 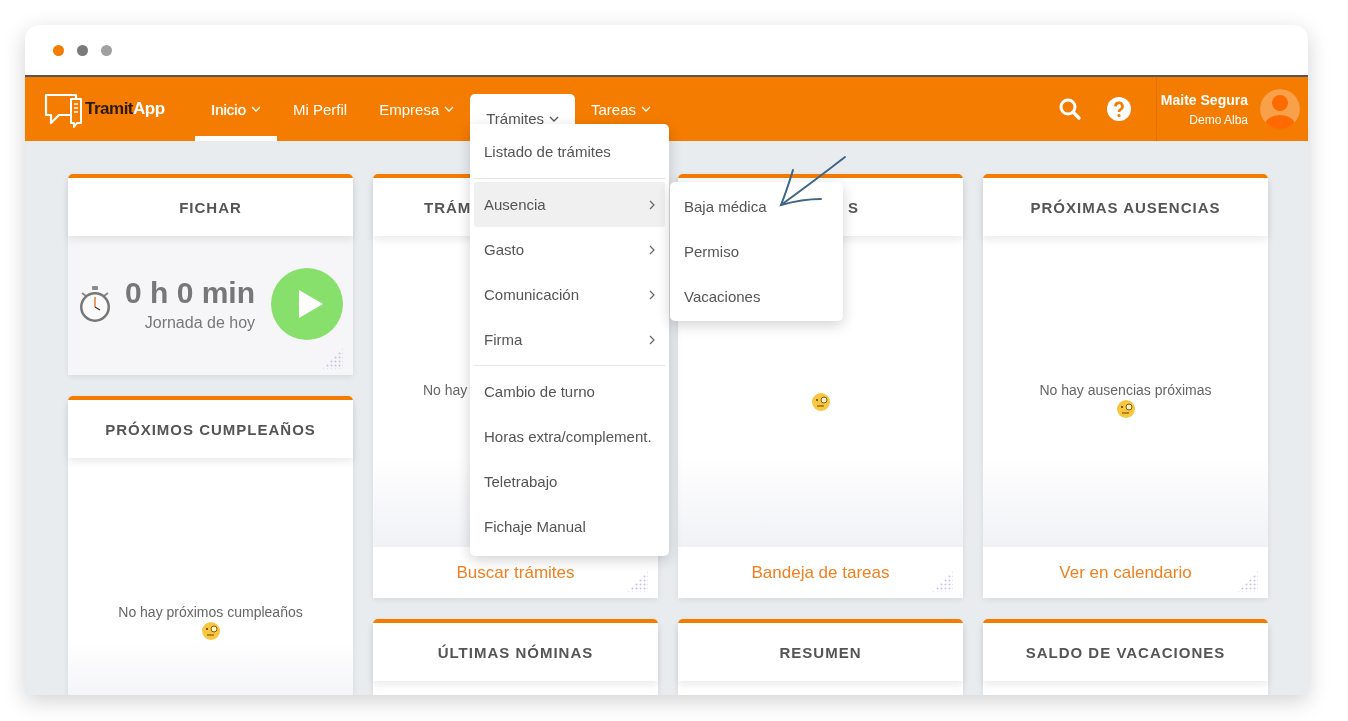 I want to click on menu-item: Vacaciones, so click(x=756, y=296).